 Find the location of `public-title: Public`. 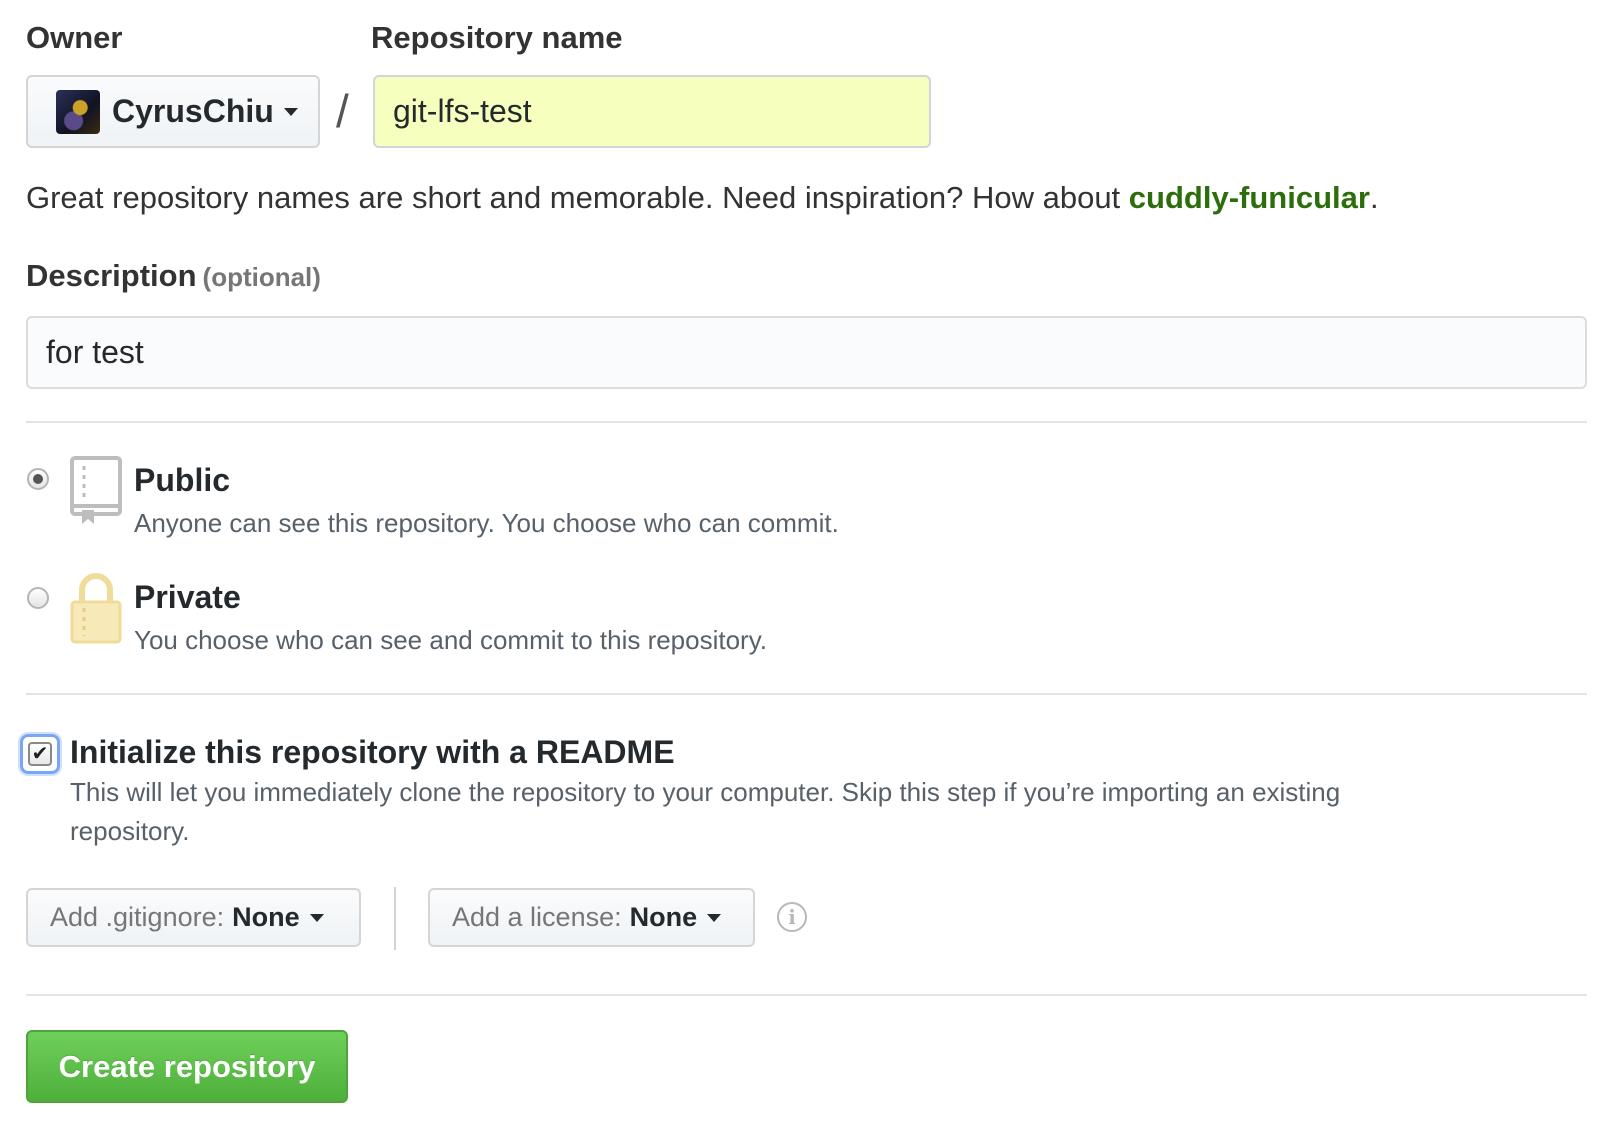

public-title: Public is located at coordinates (182, 480).